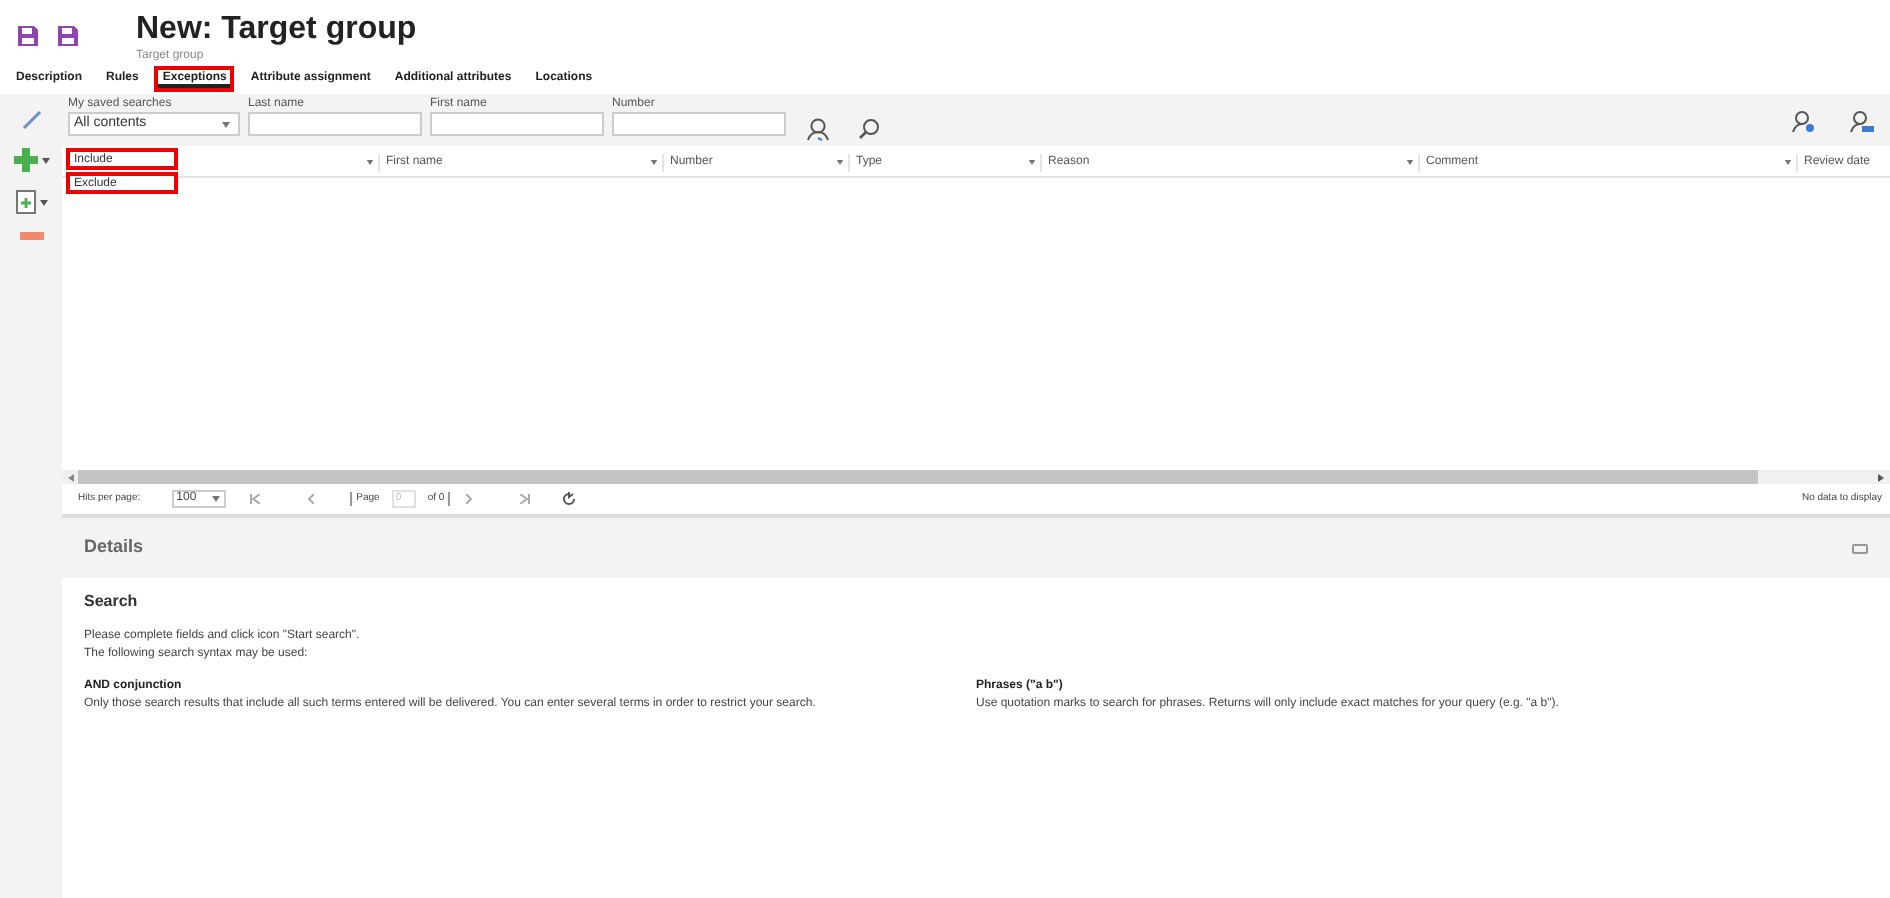 The height and width of the screenshot is (898, 1890). I want to click on next-page-icon, so click(469, 499).